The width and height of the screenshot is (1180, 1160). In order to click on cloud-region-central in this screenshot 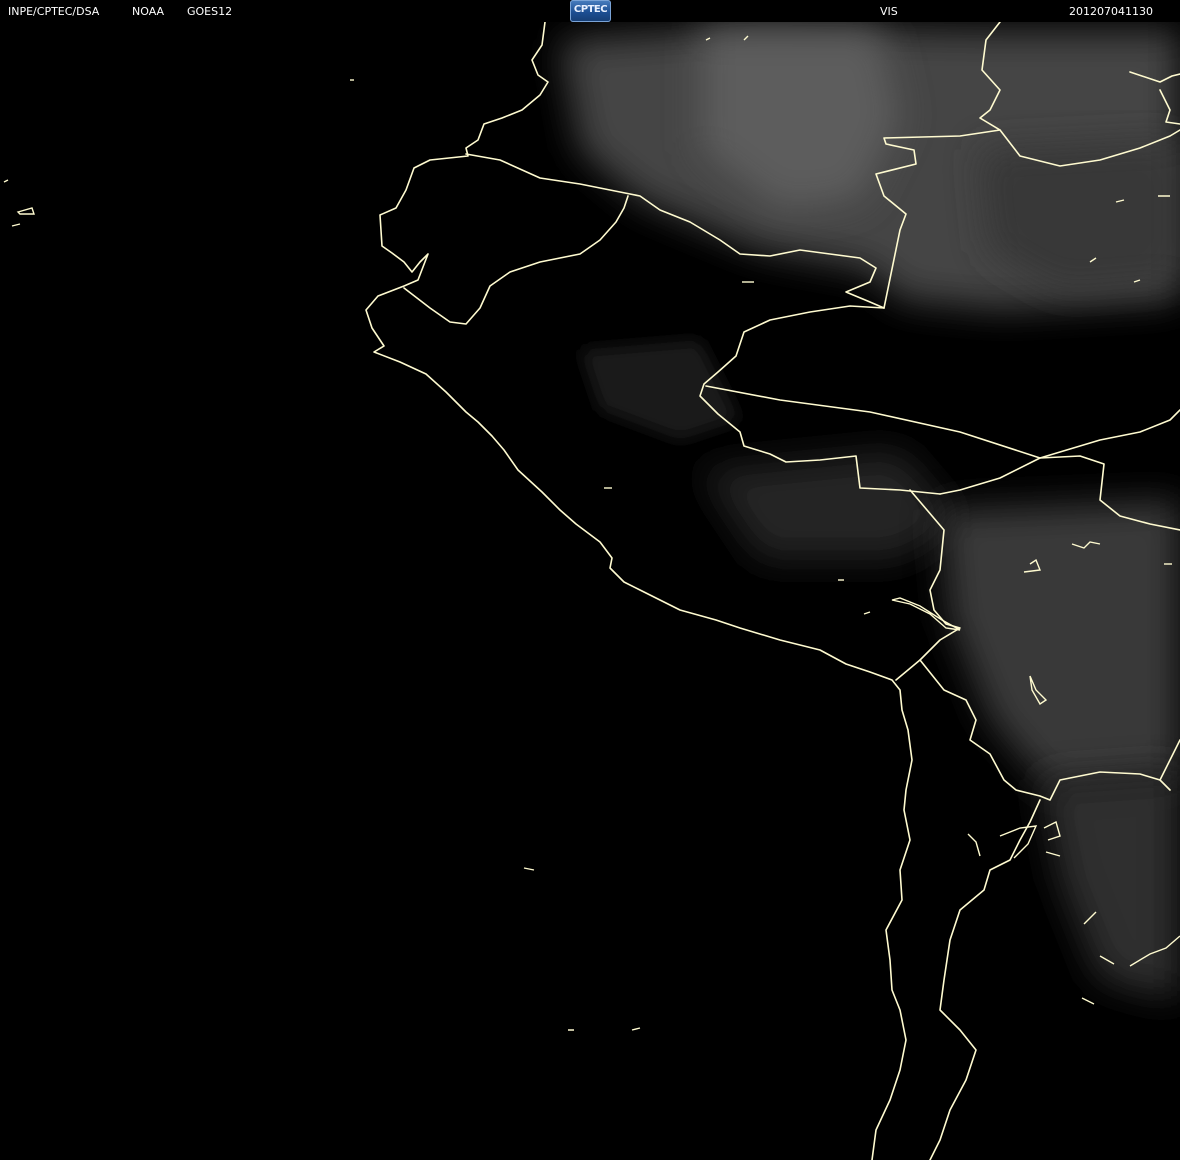, I will do `click(830, 505)`.